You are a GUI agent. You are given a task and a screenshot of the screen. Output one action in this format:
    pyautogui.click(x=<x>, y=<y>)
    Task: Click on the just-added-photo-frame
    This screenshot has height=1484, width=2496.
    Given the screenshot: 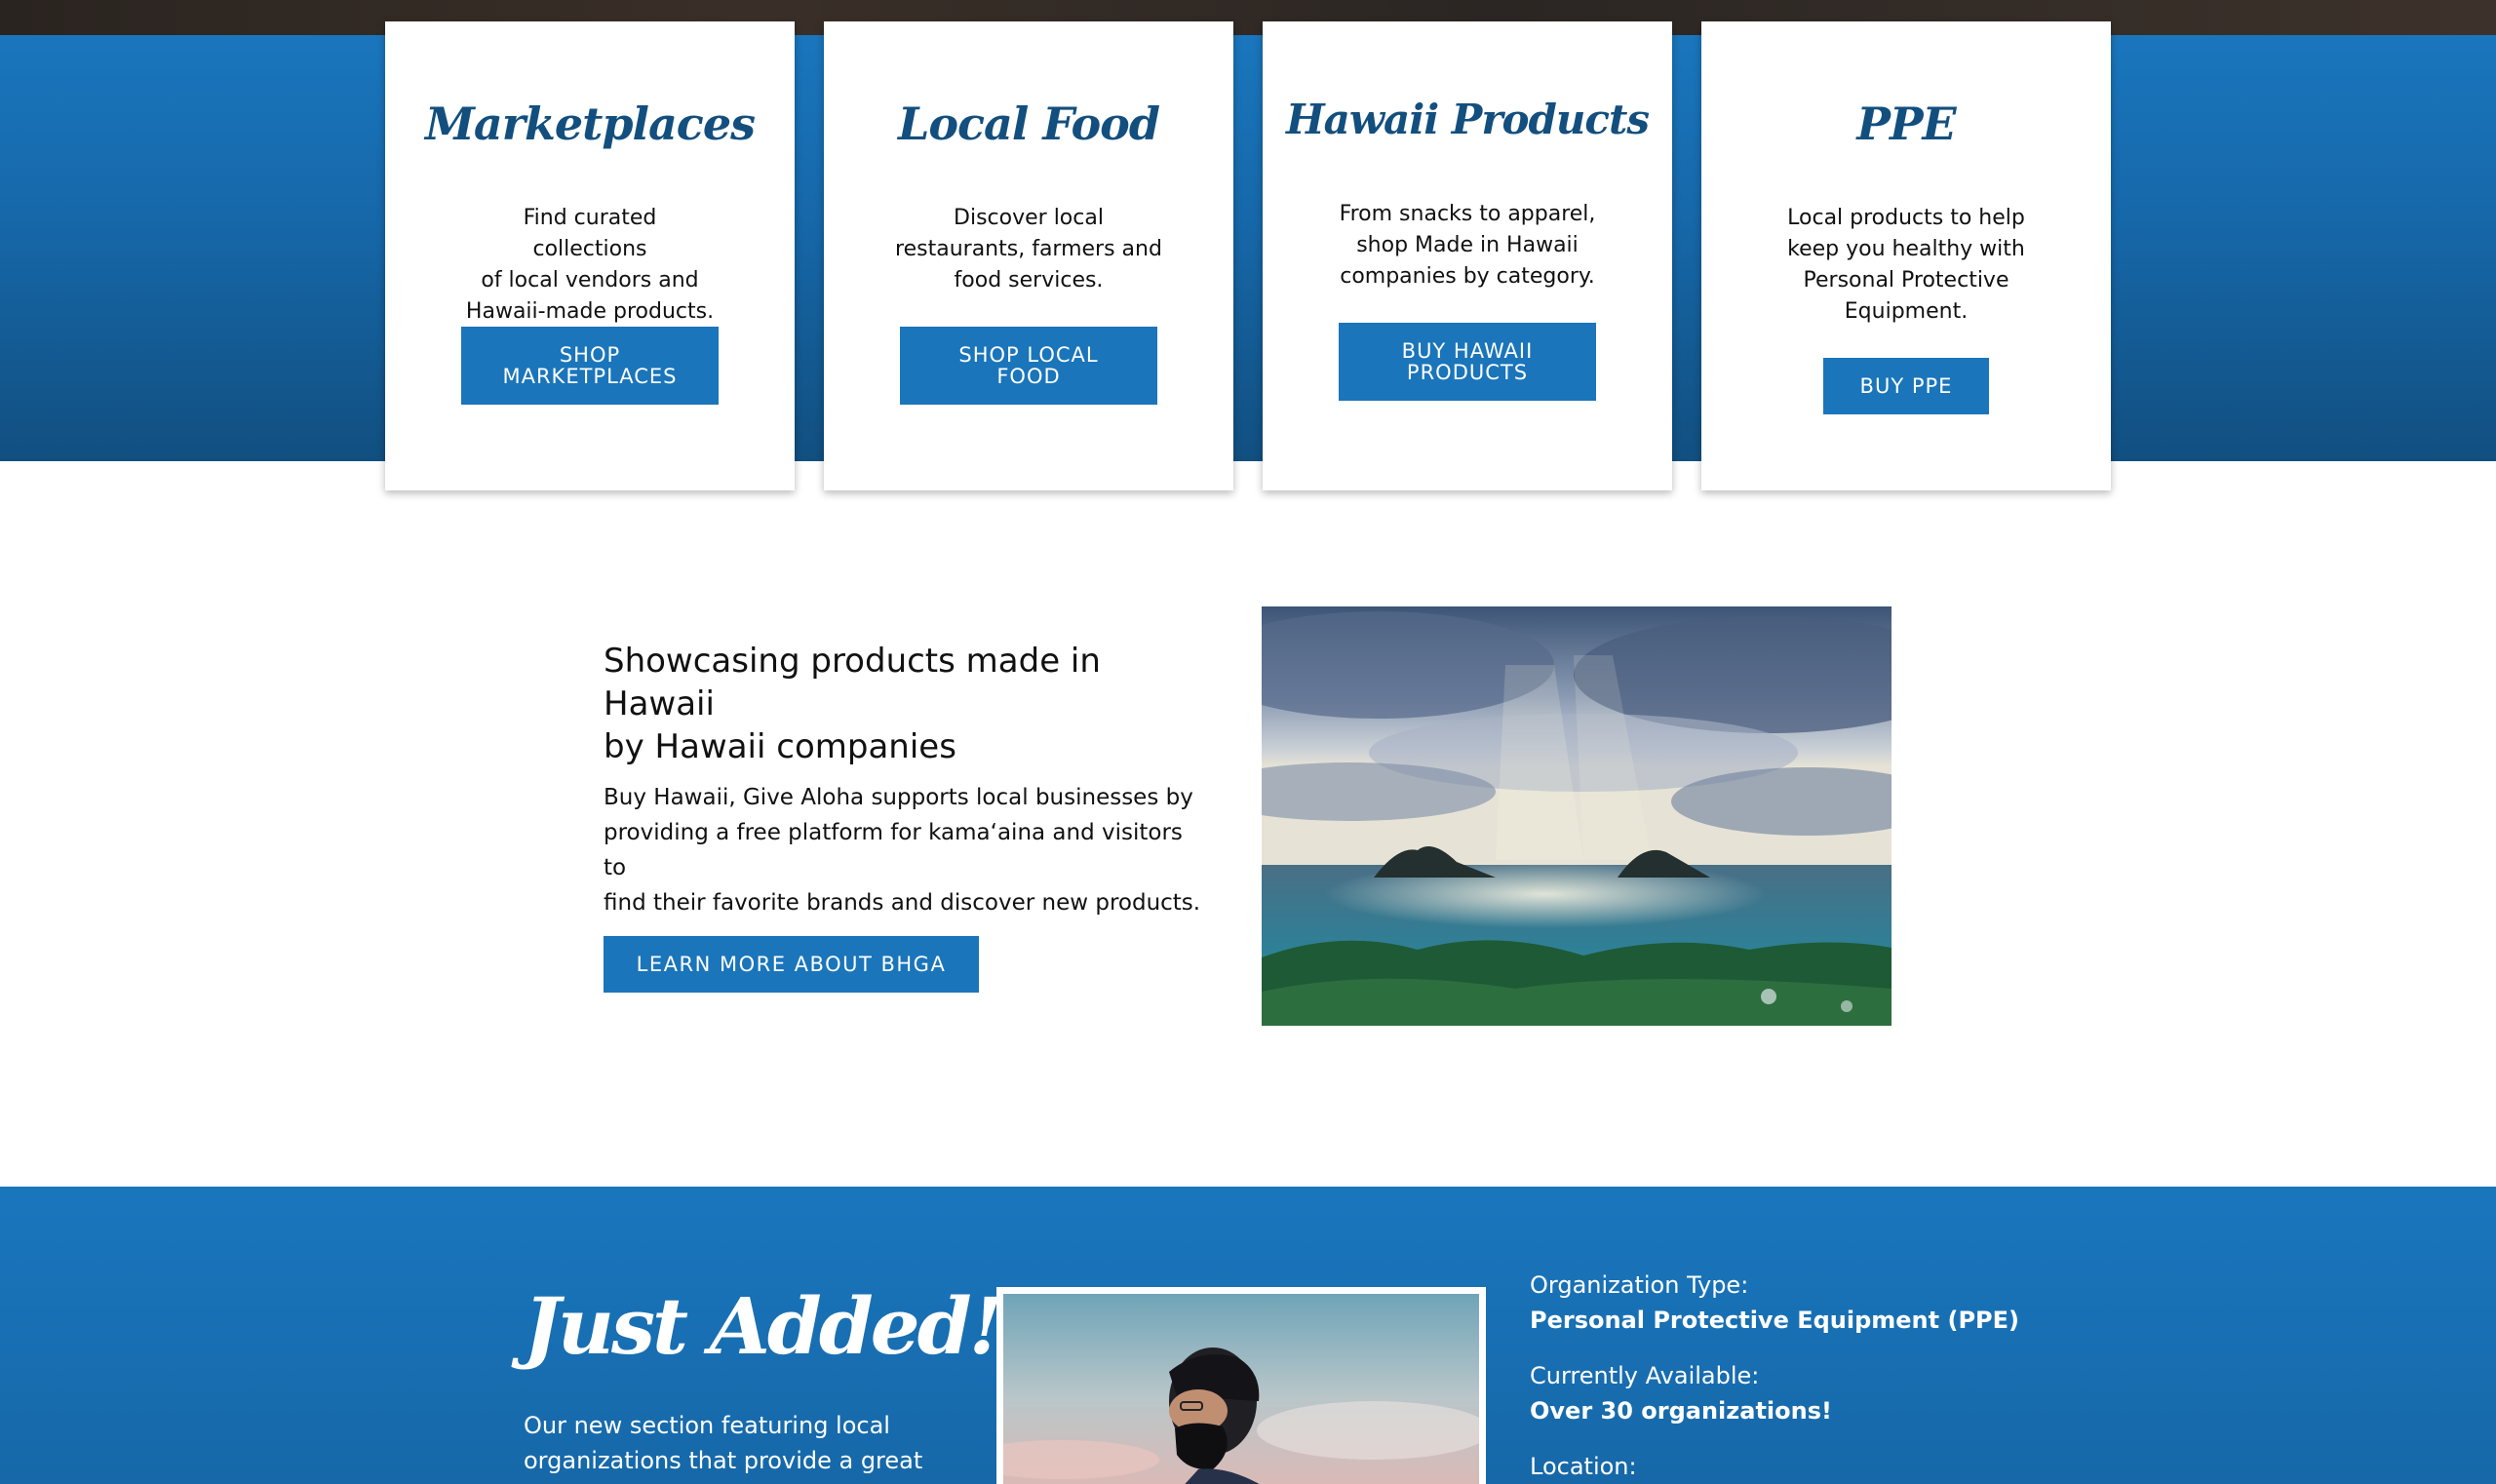 What is the action you would take?
    pyautogui.click(x=1241, y=1385)
    